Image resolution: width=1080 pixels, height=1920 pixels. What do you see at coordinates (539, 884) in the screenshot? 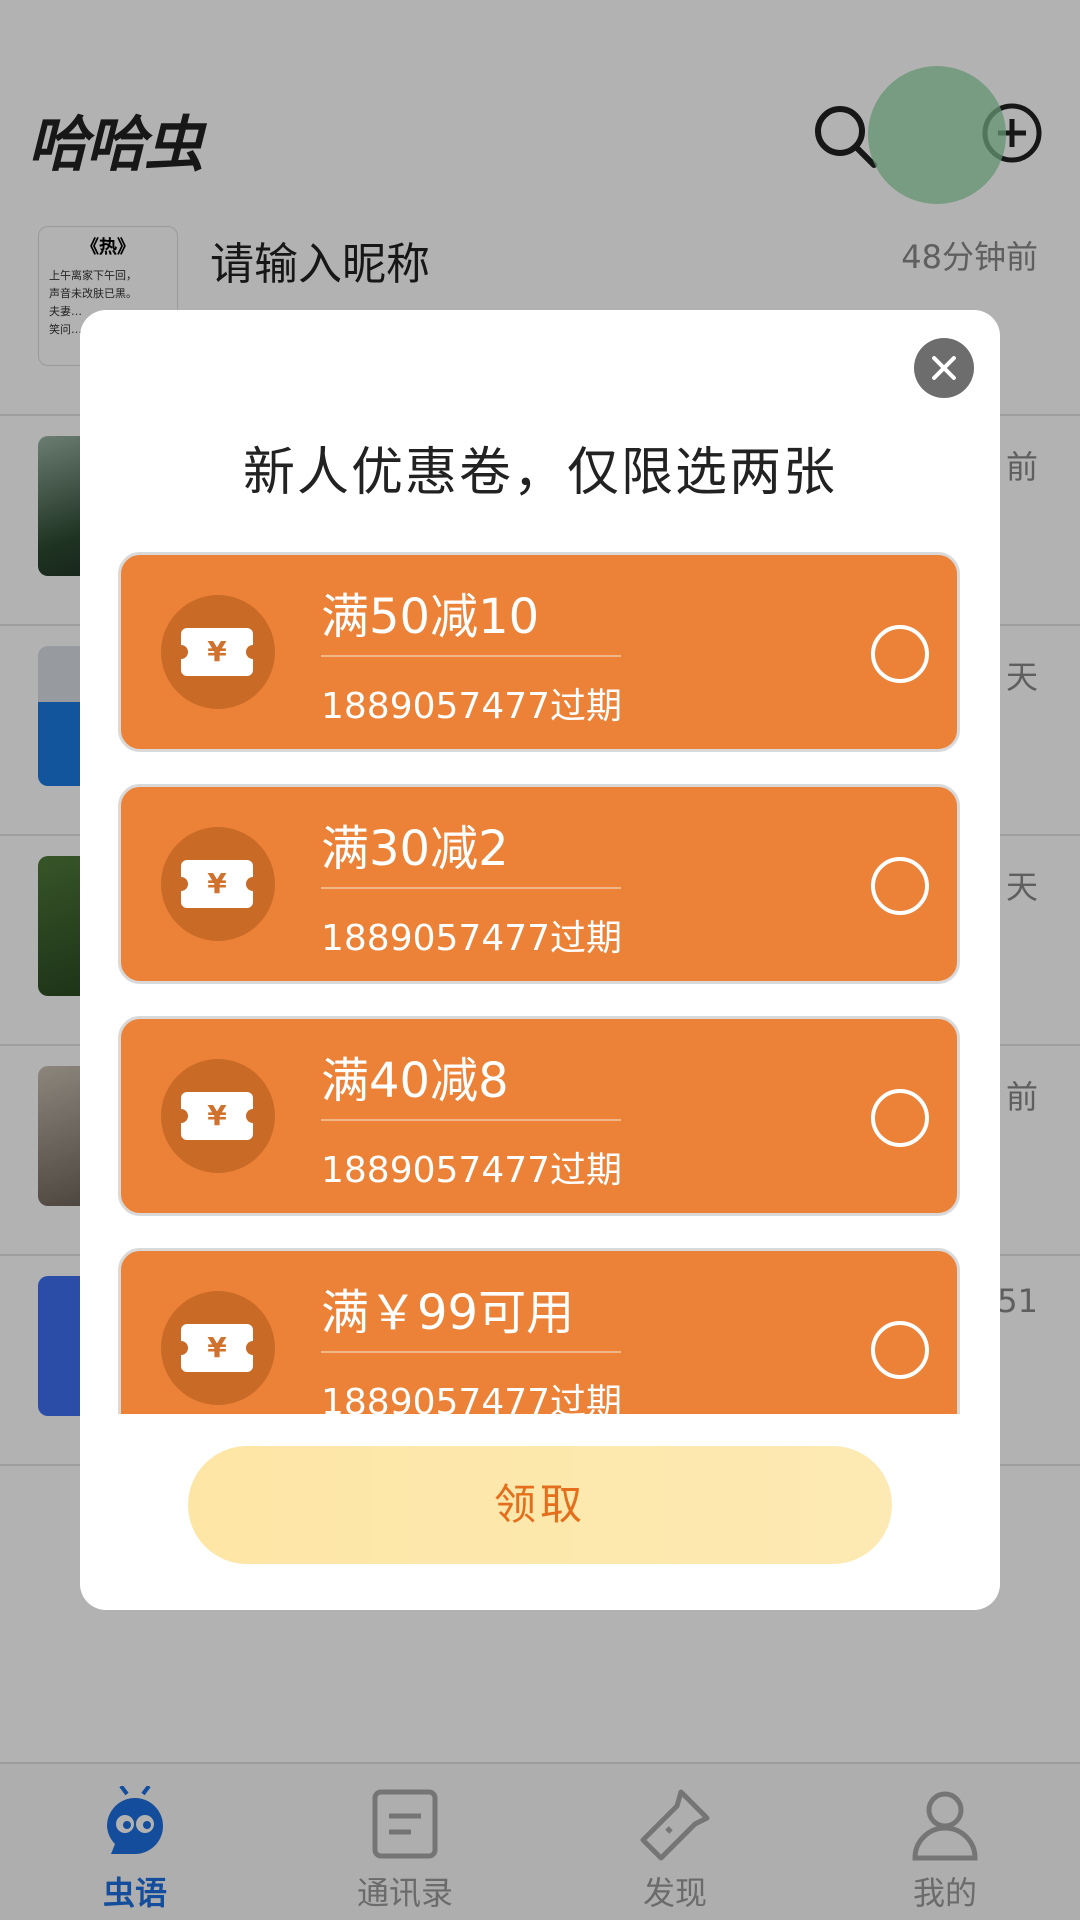
I see `coupon-card: ¥ 满30减2 1889057477过期` at bounding box center [539, 884].